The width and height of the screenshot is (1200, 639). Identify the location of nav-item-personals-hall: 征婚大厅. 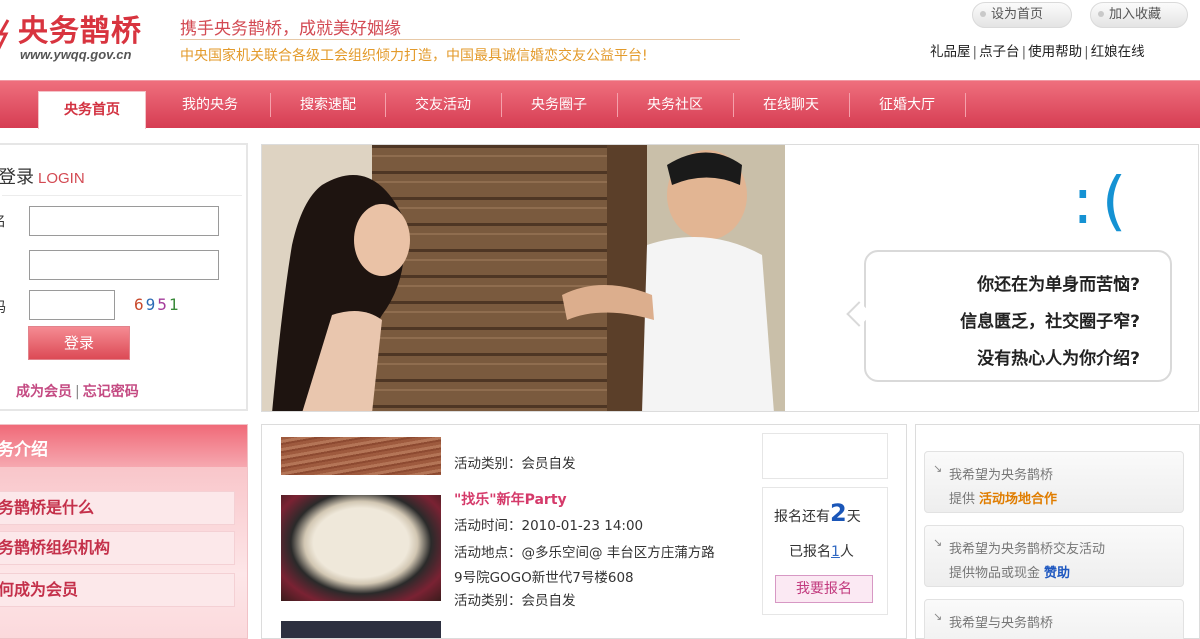
(907, 105).